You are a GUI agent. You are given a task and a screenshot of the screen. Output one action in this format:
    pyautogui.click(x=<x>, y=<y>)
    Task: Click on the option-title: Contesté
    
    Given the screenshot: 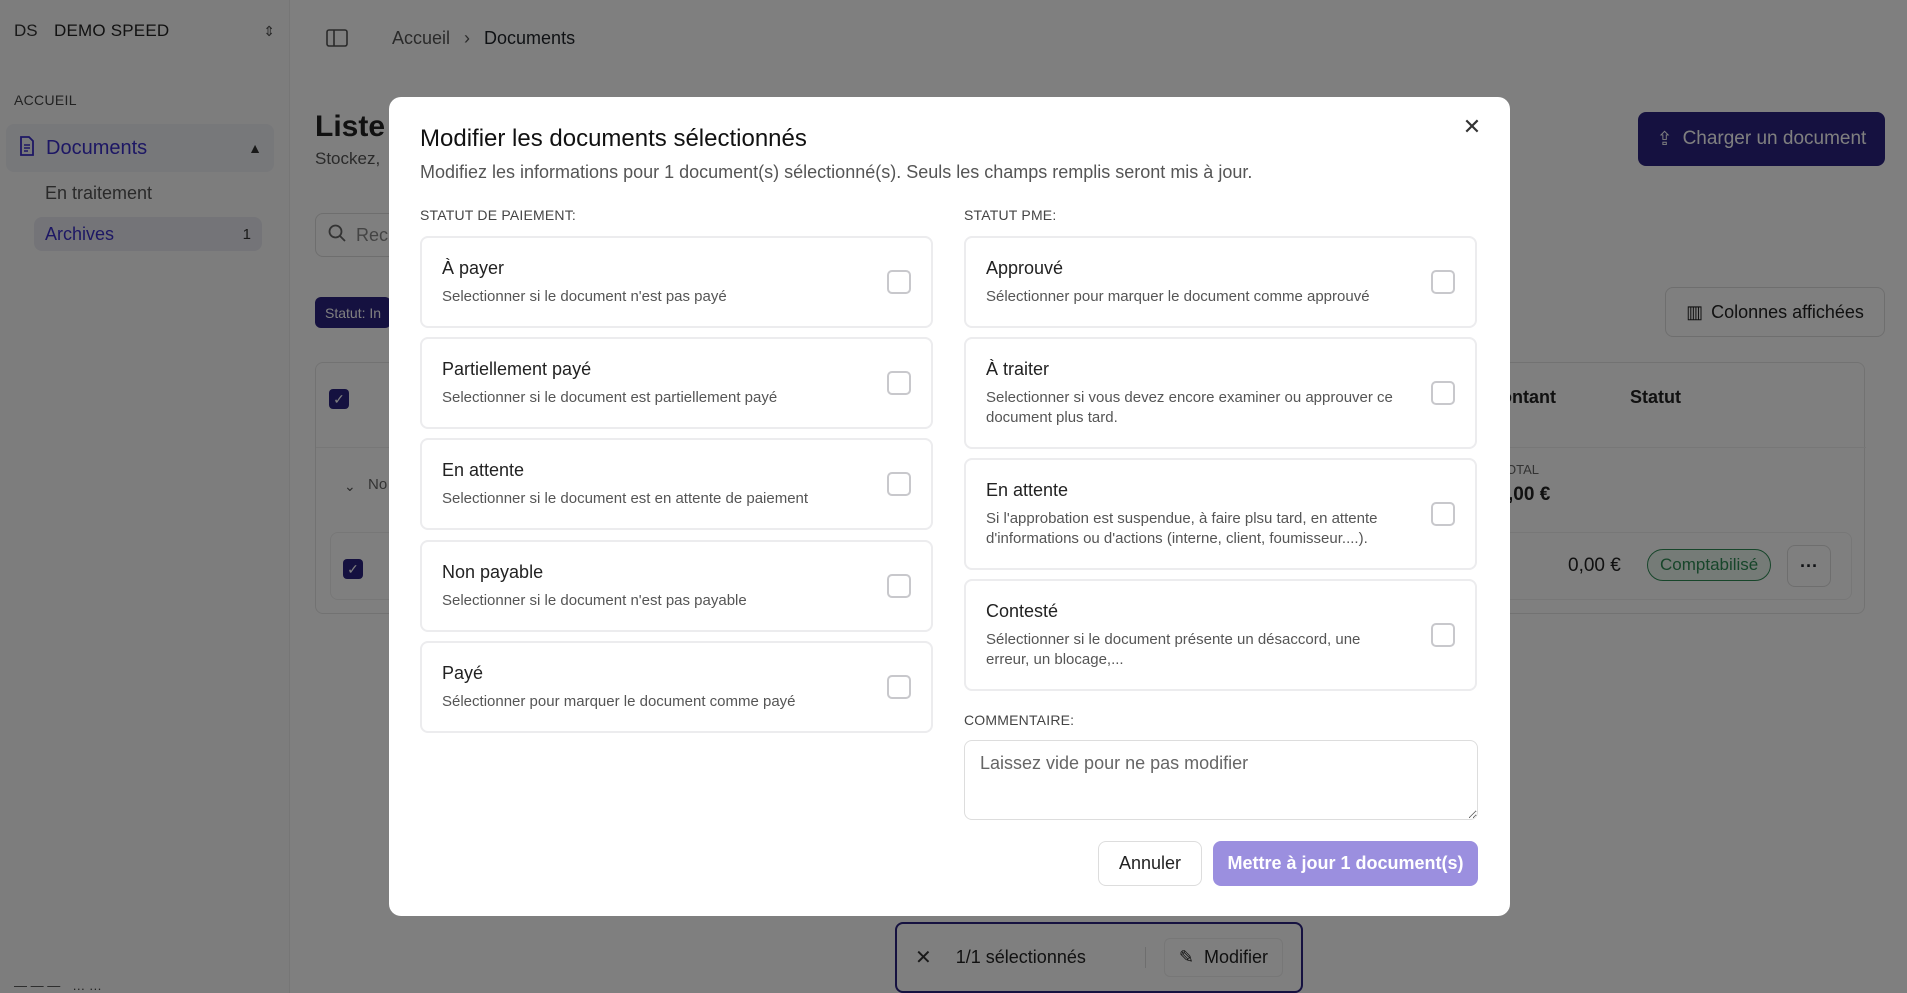 What is the action you would take?
    pyautogui.click(x=1022, y=611)
    